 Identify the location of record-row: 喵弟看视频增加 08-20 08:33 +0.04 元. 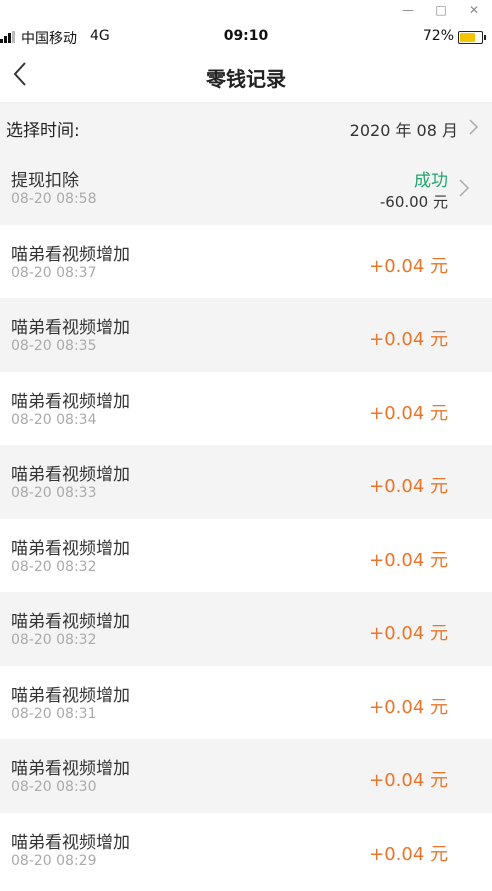
(246, 482).